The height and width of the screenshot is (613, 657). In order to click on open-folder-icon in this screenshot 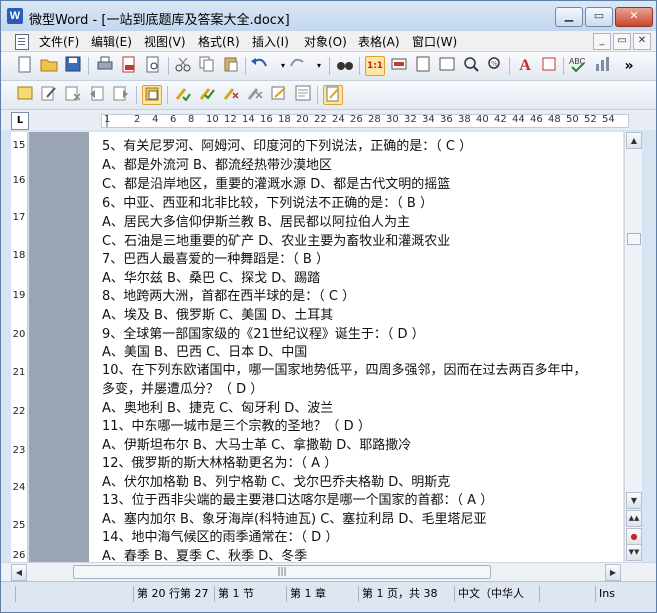, I will do `click(49, 66)`.